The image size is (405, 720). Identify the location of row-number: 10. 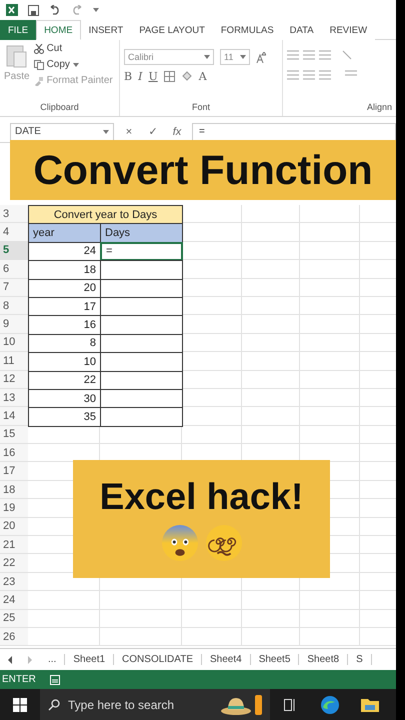
(14, 343).